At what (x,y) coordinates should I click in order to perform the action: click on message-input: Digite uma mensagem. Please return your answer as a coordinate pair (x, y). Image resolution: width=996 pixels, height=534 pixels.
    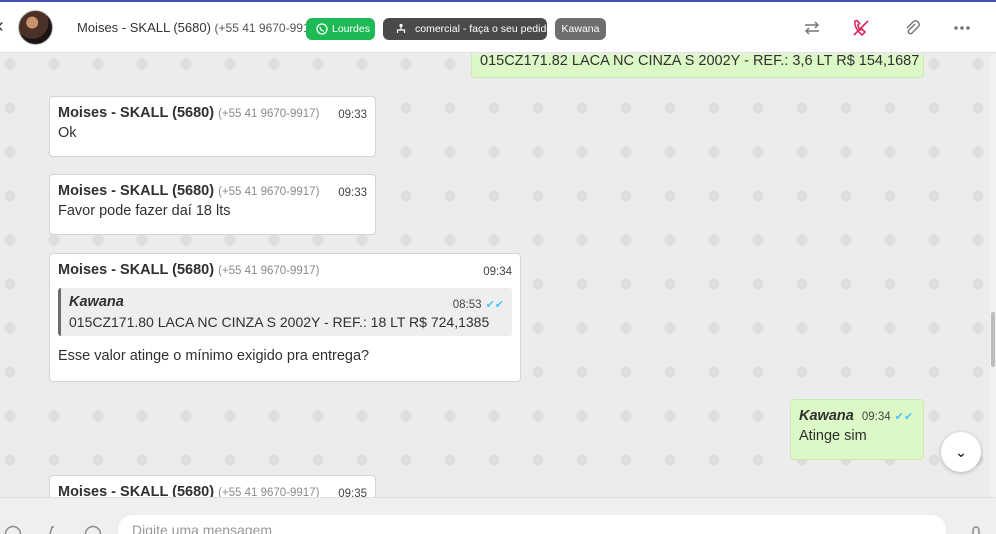
    Looking at the image, I should click on (532, 524).